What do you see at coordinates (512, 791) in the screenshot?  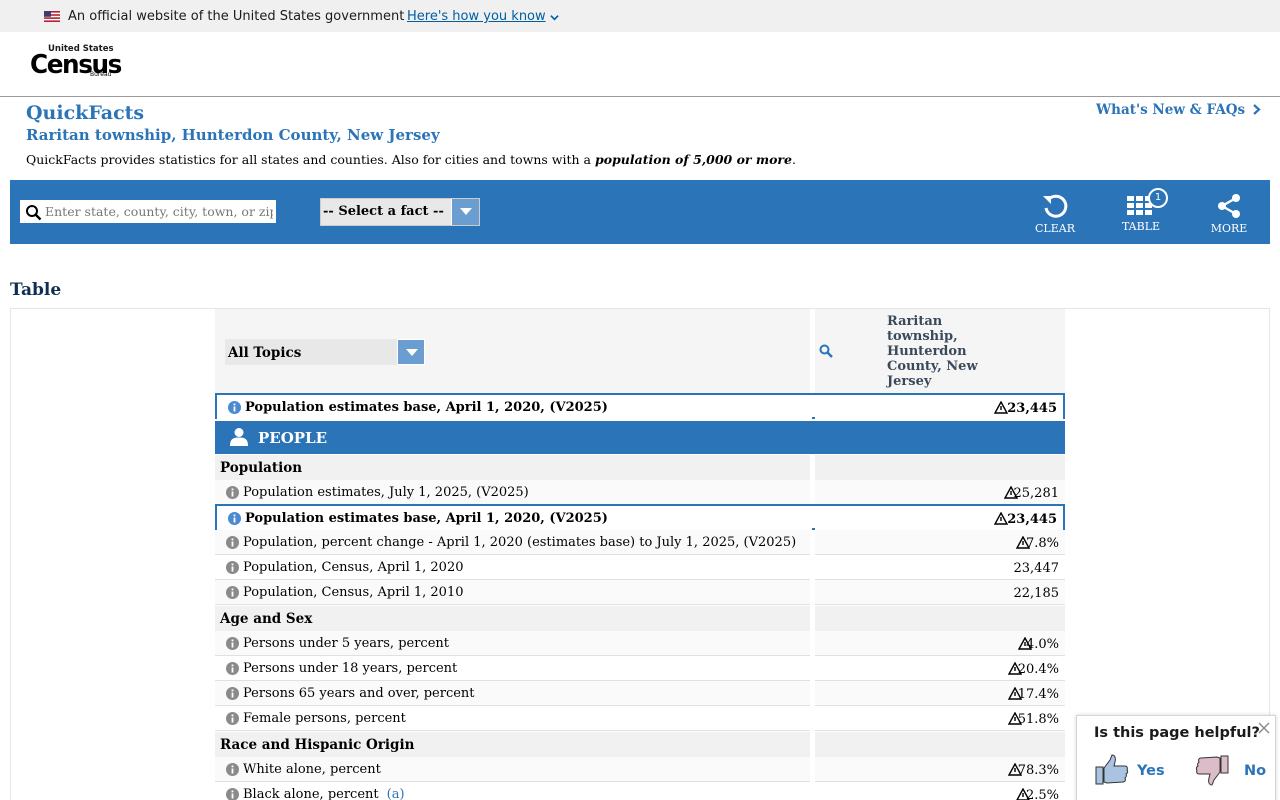 I see `fact-label-cell: Black alone, percent (a)` at bounding box center [512, 791].